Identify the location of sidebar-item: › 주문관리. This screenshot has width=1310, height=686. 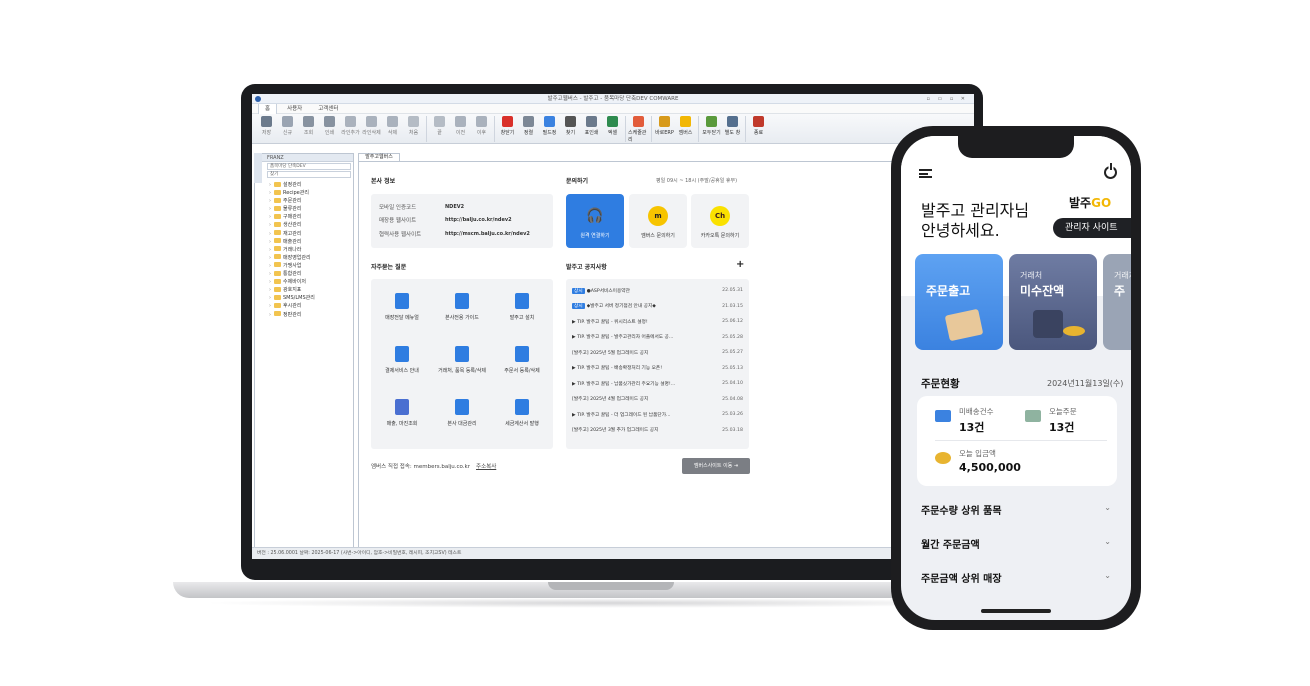
(311, 201).